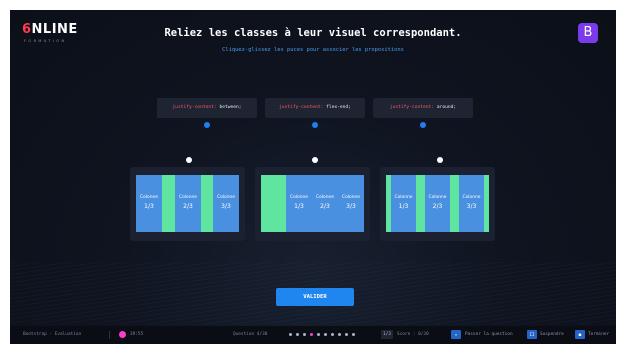  I want to click on visual-card-3: Colonne 1/3 Colonne 2/3 Colonne 3/3, so click(437, 204).